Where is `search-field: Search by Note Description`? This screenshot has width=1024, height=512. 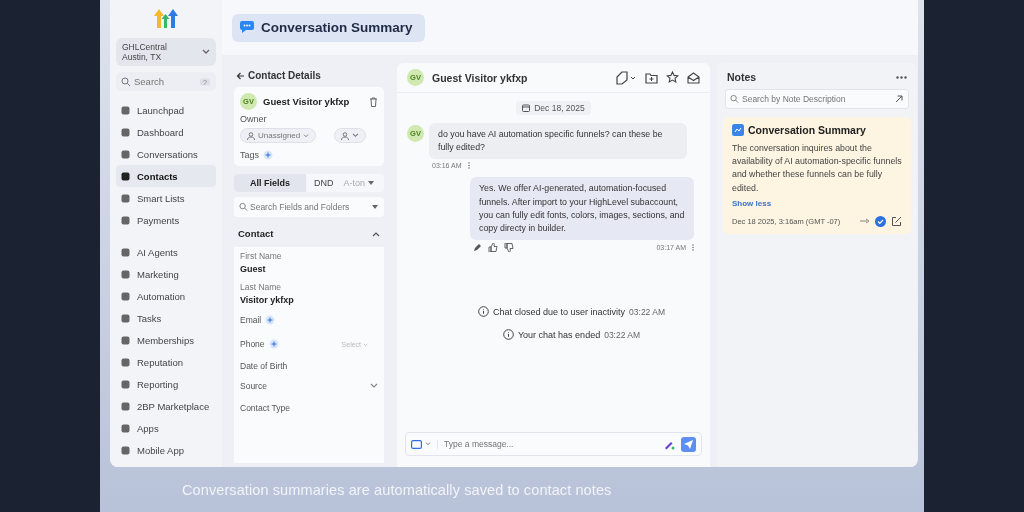 search-field: Search by Note Description is located at coordinates (817, 99).